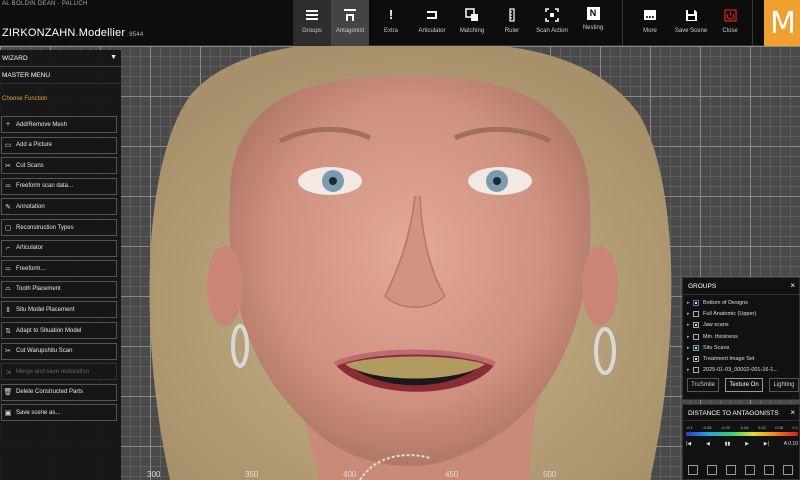 The height and width of the screenshot is (480, 800). What do you see at coordinates (728, 444) in the screenshot?
I see `distance-control: ▮▮` at bounding box center [728, 444].